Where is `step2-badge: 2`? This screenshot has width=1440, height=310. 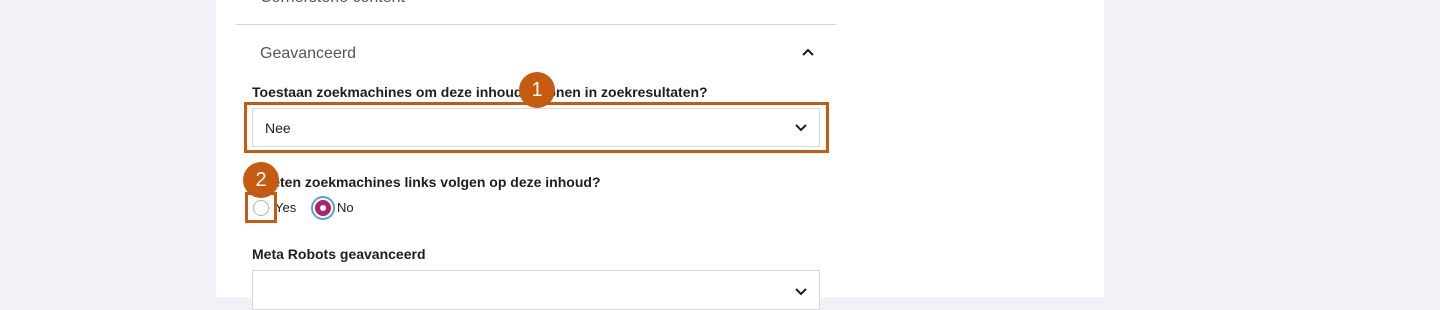
step2-badge: 2 is located at coordinates (261, 180).